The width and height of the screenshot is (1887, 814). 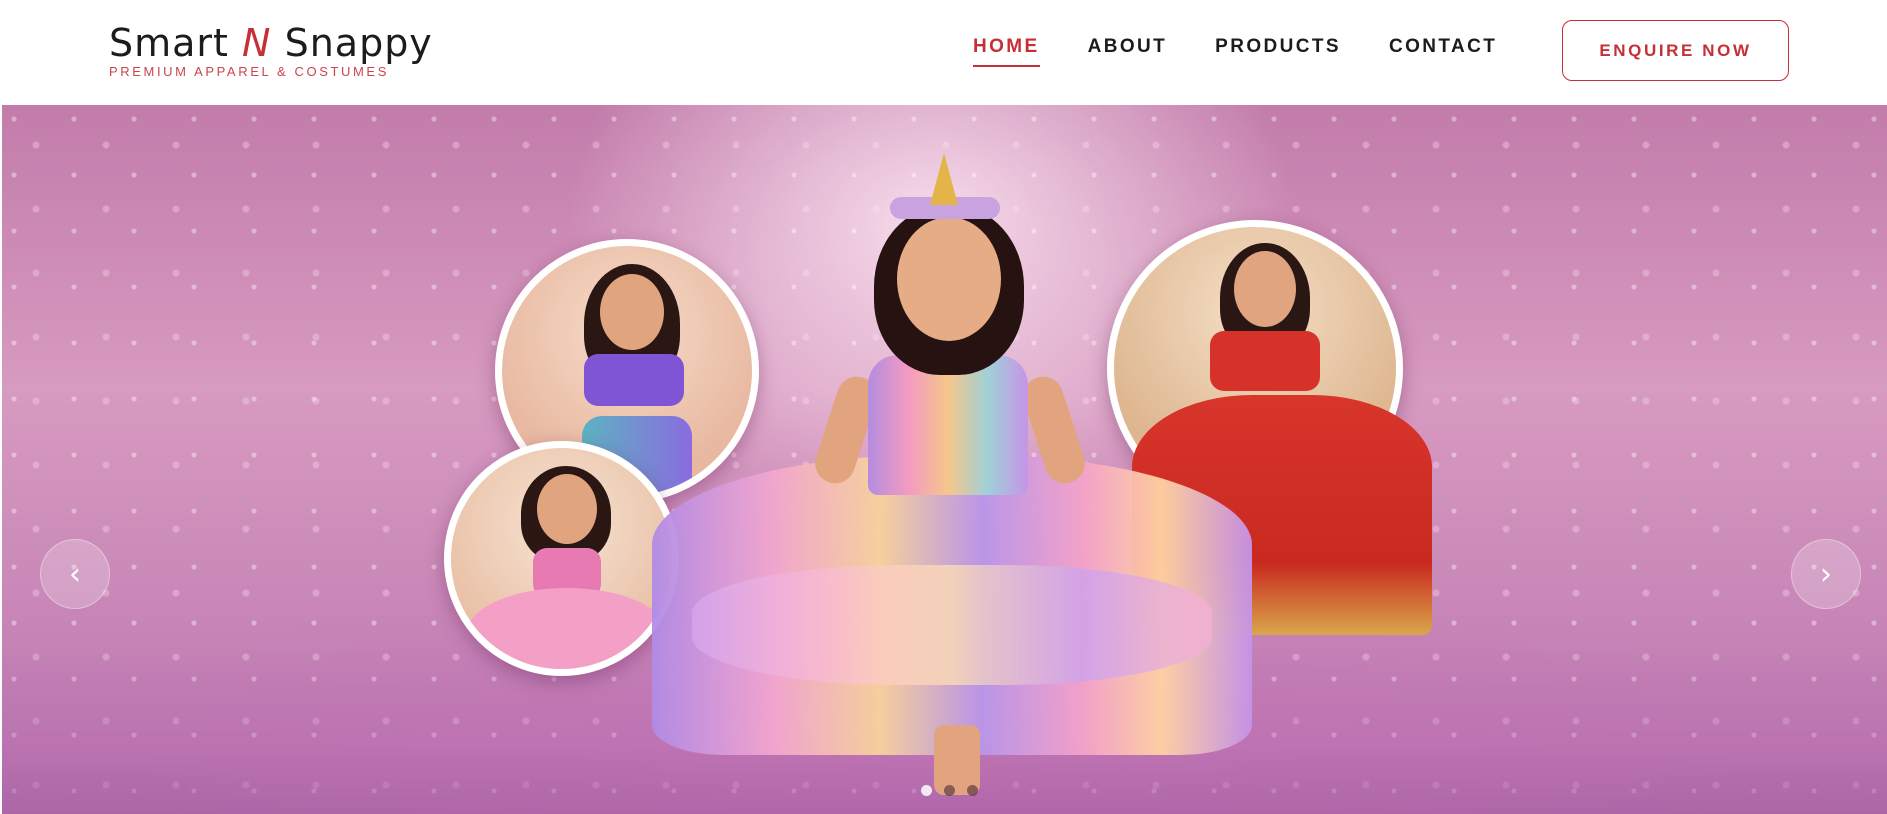 I want to click on nav-contact: CONTACT, so click(x=1443, y=51).